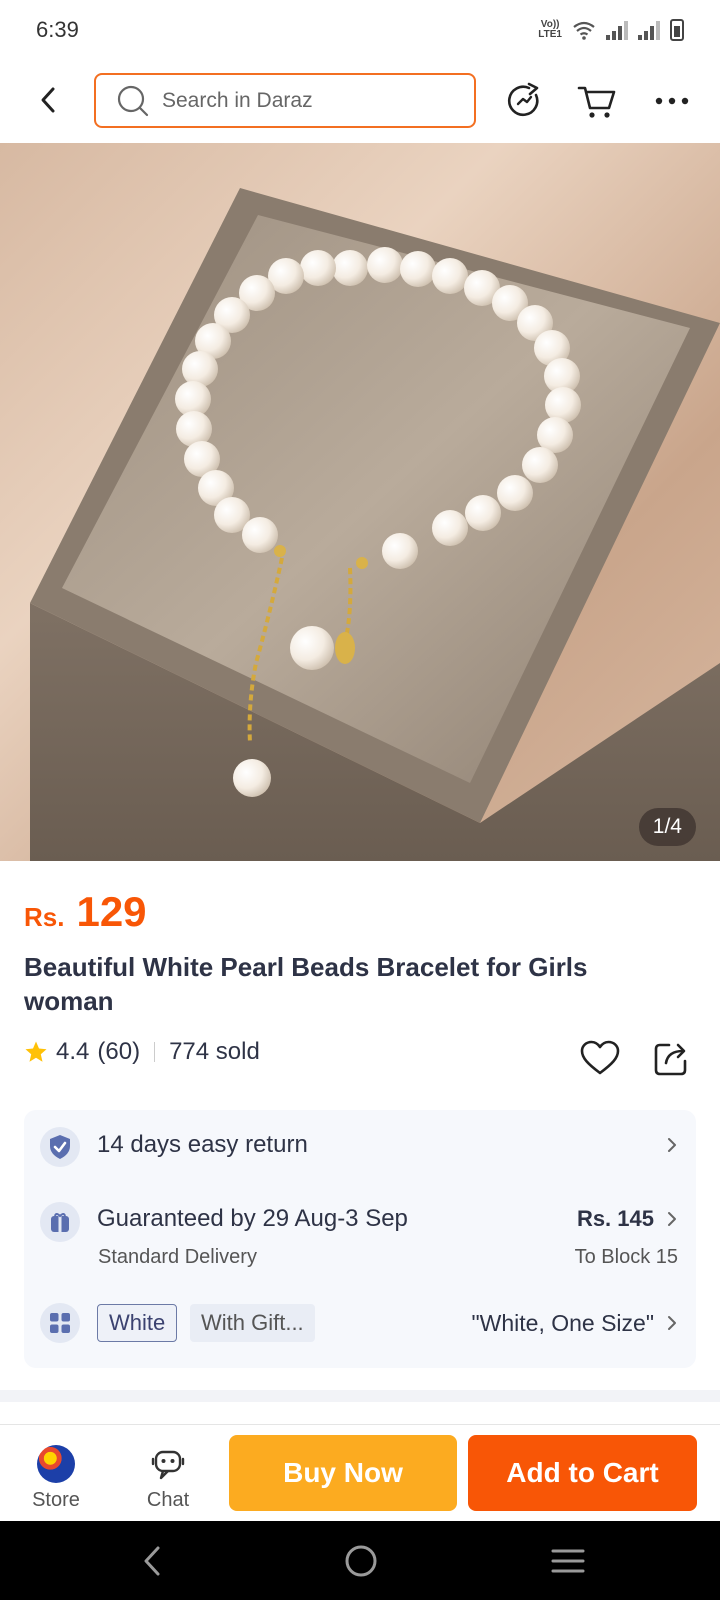  I want to click on share-icon, so click(670, 1059).